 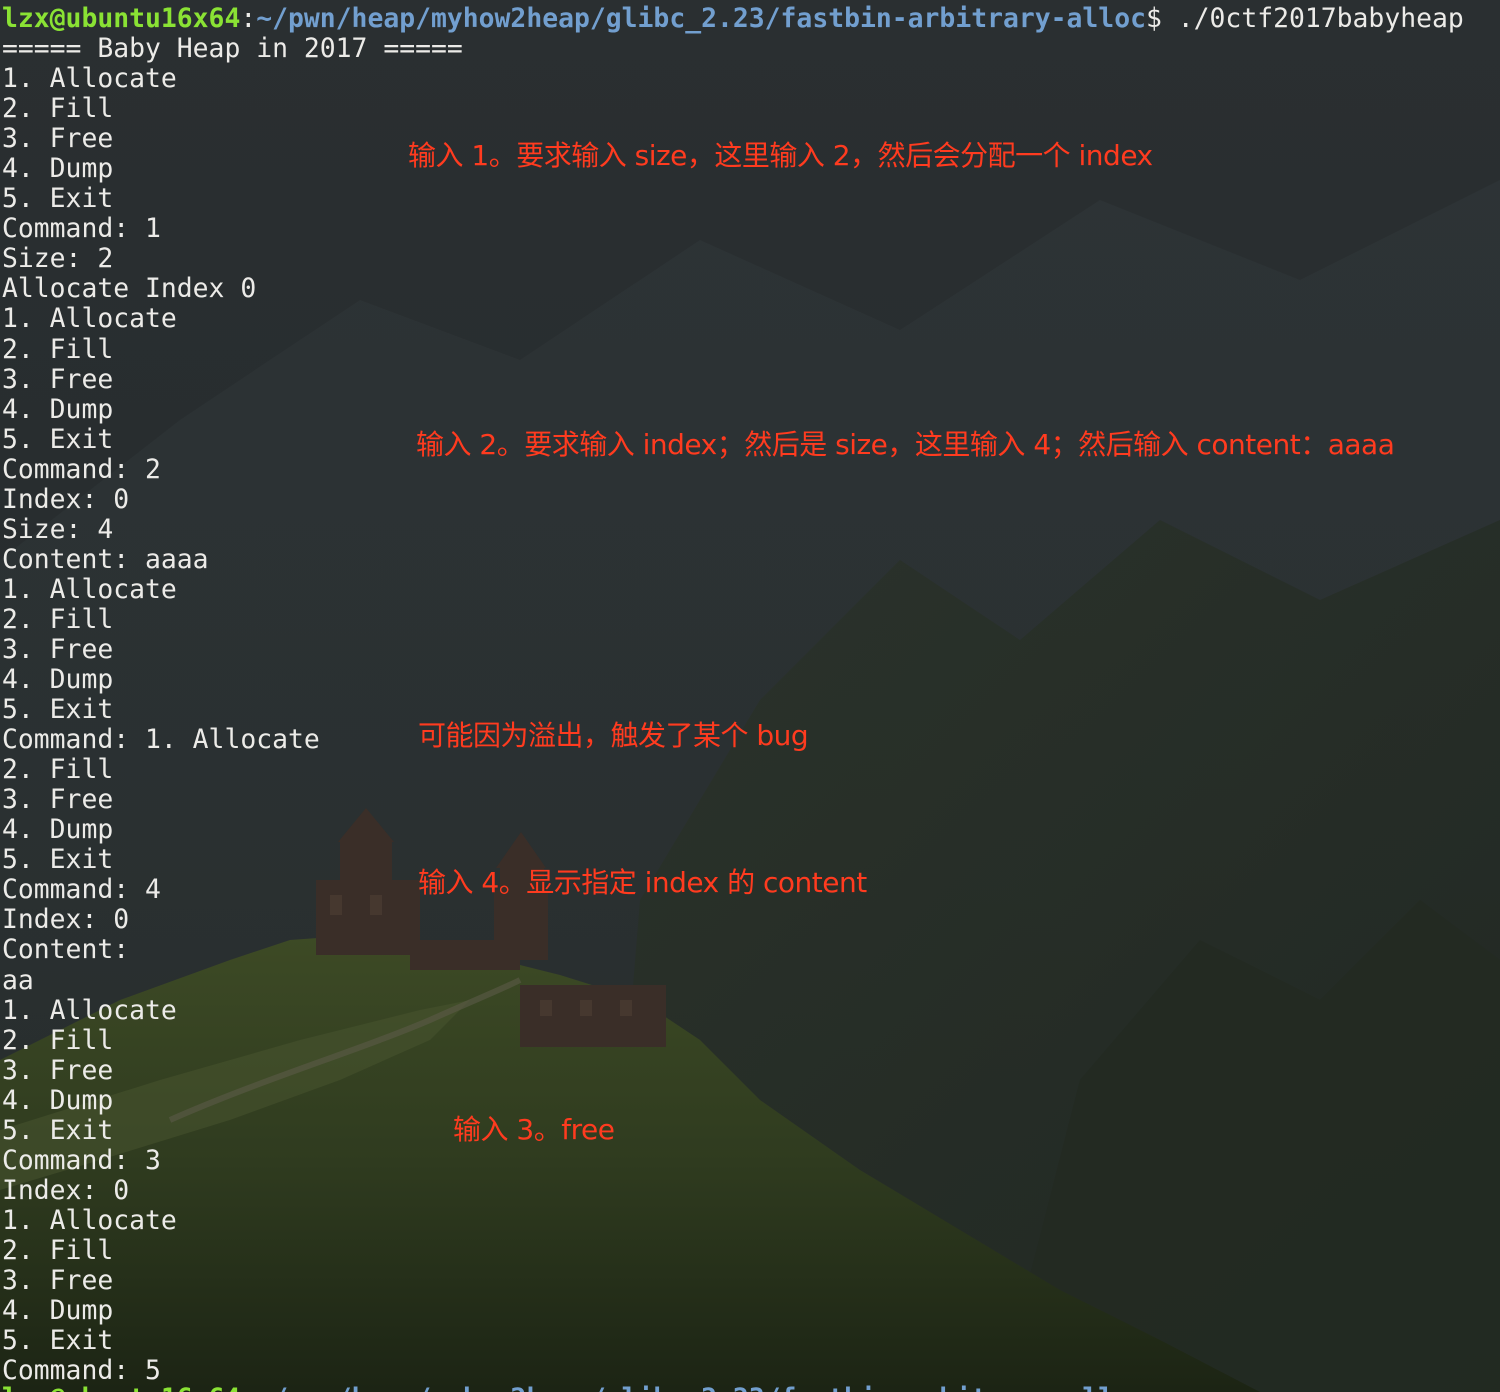 I want to click on prompt-user-host: lzx@ubuntu16x64, so click(x=121, y=18).